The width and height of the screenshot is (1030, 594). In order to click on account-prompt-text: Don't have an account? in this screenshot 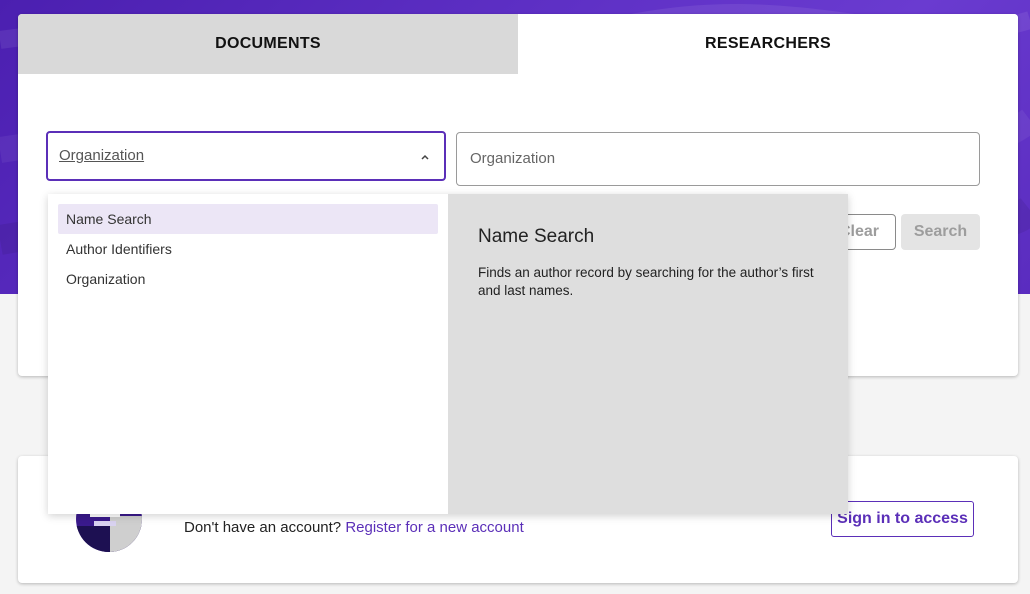, I will do `click(263, 527)`.